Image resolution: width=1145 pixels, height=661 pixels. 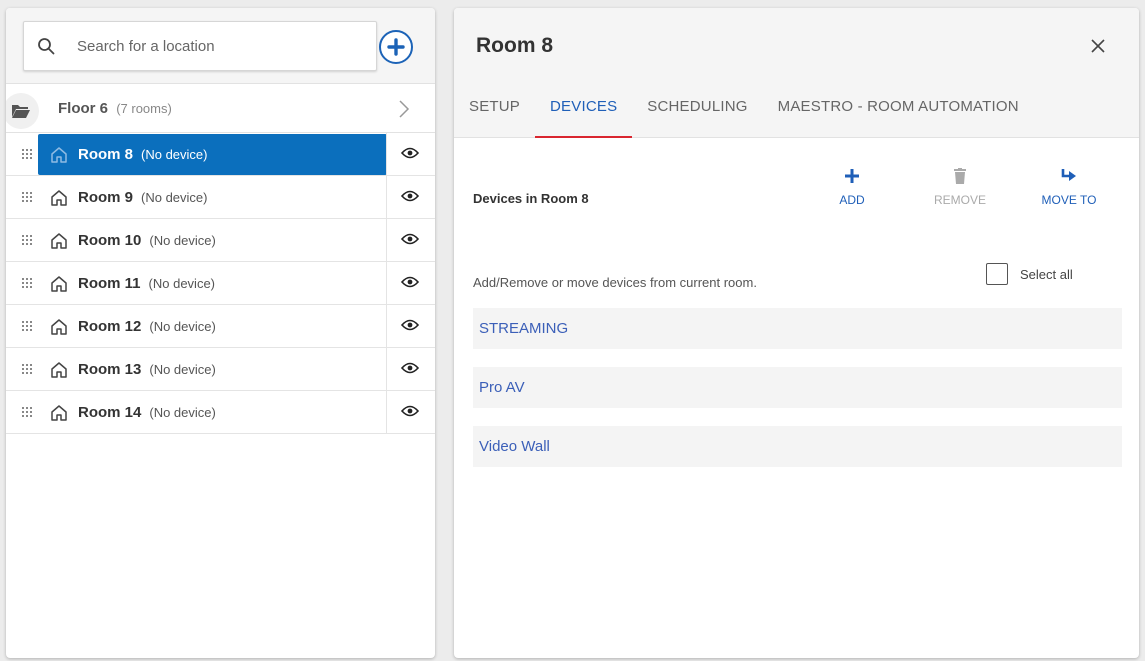 I want to click on room-item: Room 13 (No device), so click(x=212, y=369).